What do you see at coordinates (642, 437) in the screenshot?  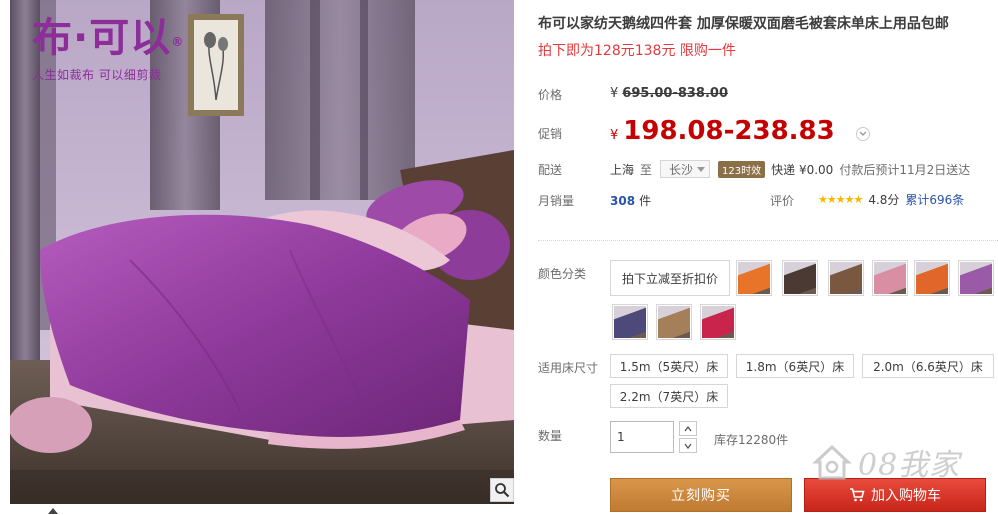 I see `quantity-input: 1` at bounding box center [642, 437].